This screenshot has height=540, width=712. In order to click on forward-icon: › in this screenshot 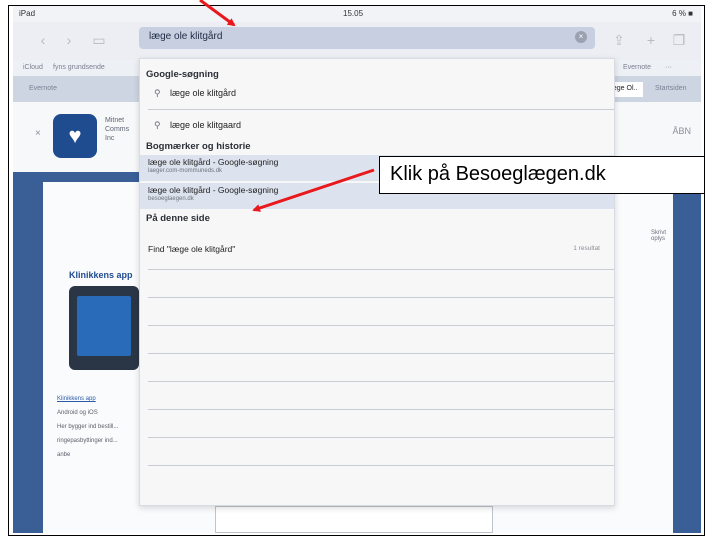, I will do `click(69, 40)`.